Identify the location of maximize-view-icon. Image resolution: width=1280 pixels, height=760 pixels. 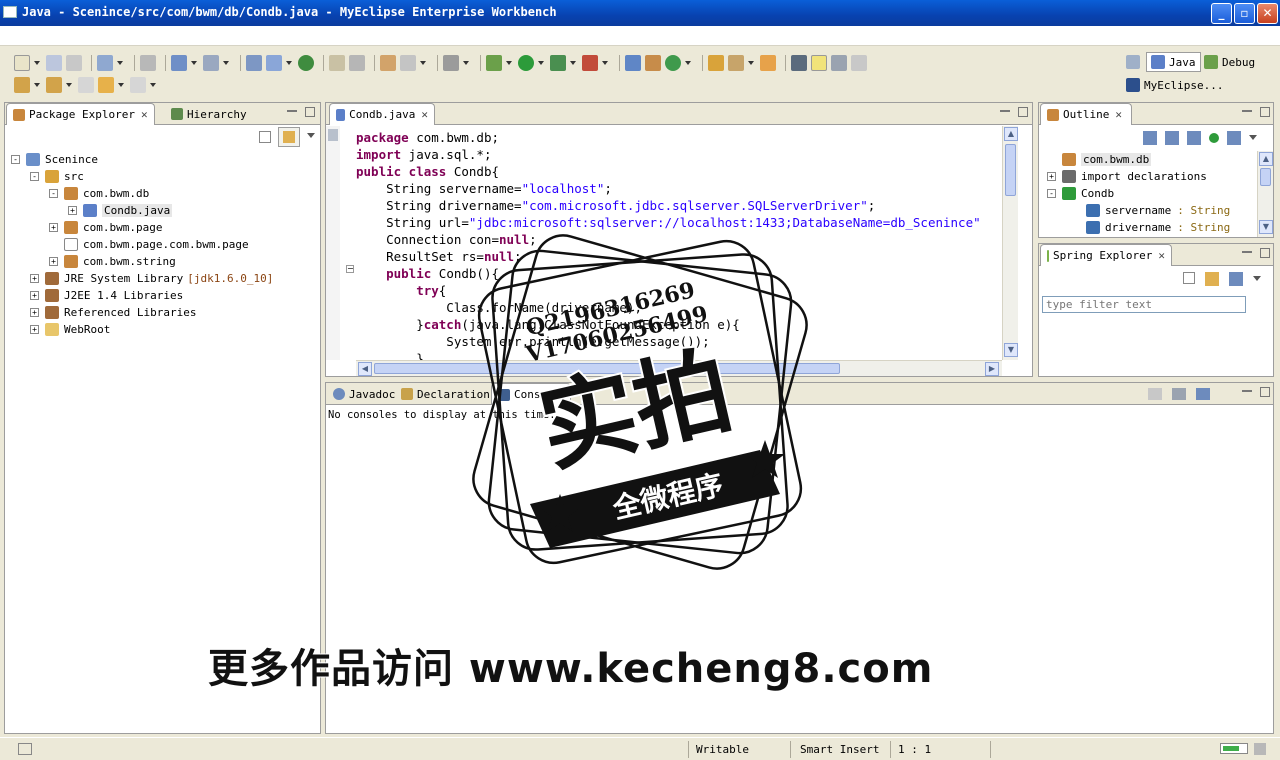
(310, 112).